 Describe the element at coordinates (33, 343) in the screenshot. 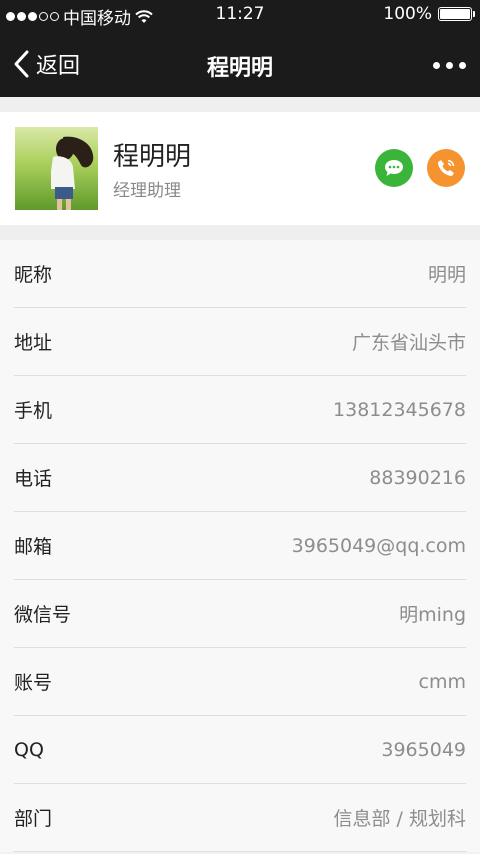

I see `row-label: 地址` at that location.